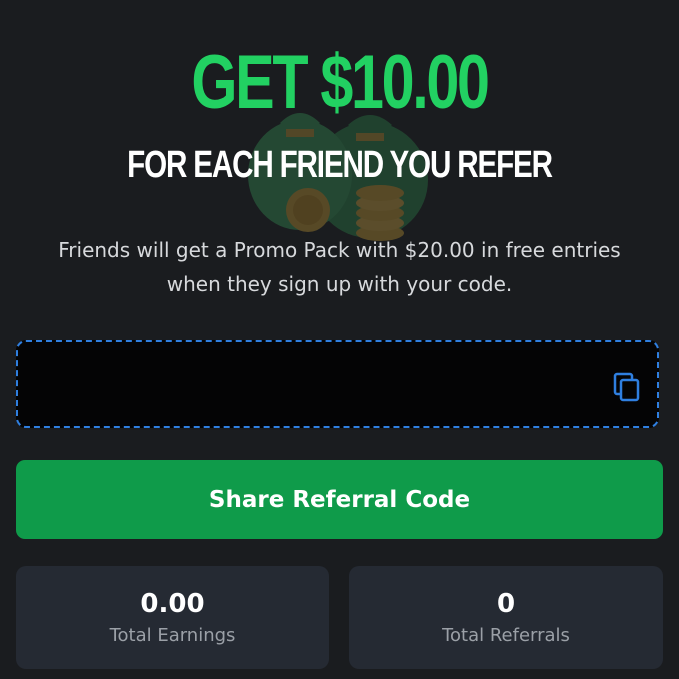 The height and width of the screenshot is (679, 679). I want to click on share-referral-code-button: Share Referral Code, so click(339, 499).